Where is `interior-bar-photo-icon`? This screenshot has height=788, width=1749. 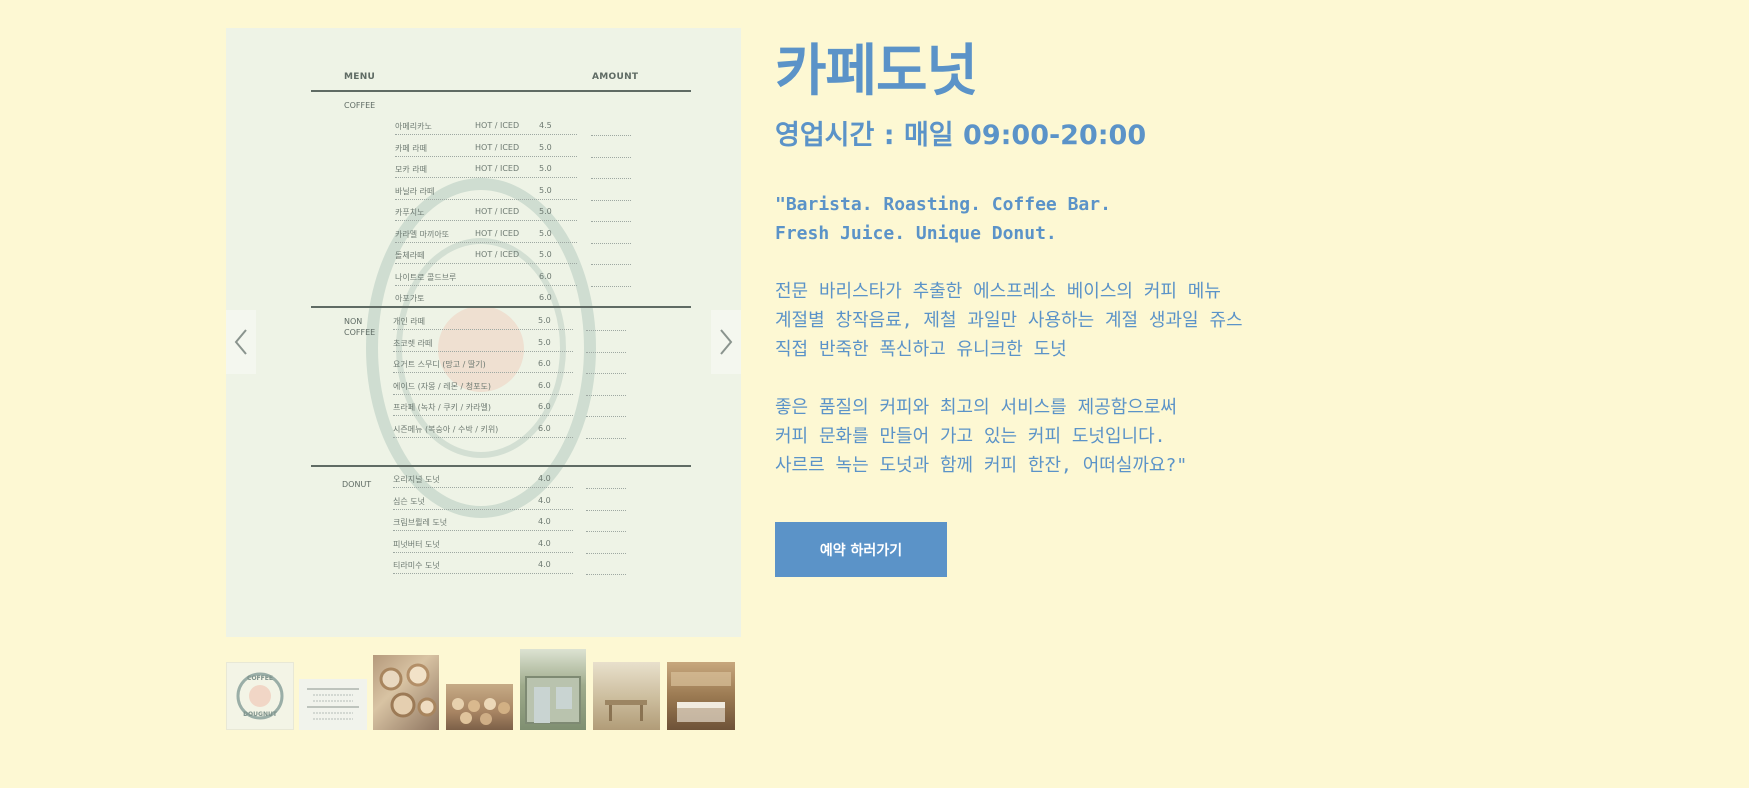
interior-bar-photo-icon is located at coordinates (701, 697).